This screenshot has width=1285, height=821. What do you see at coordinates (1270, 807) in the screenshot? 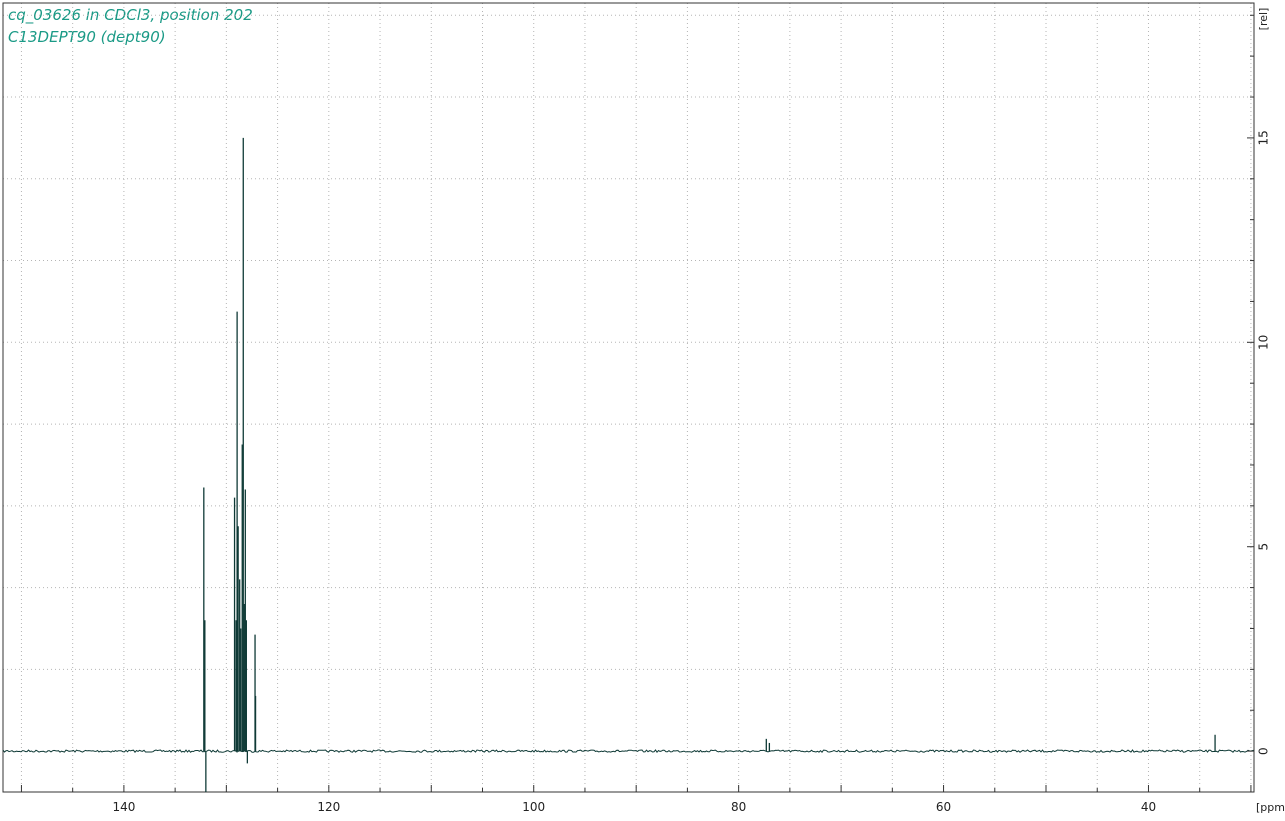
I see `x-axis-unit-label: [ppm]` at bounding box center [1270, 807].